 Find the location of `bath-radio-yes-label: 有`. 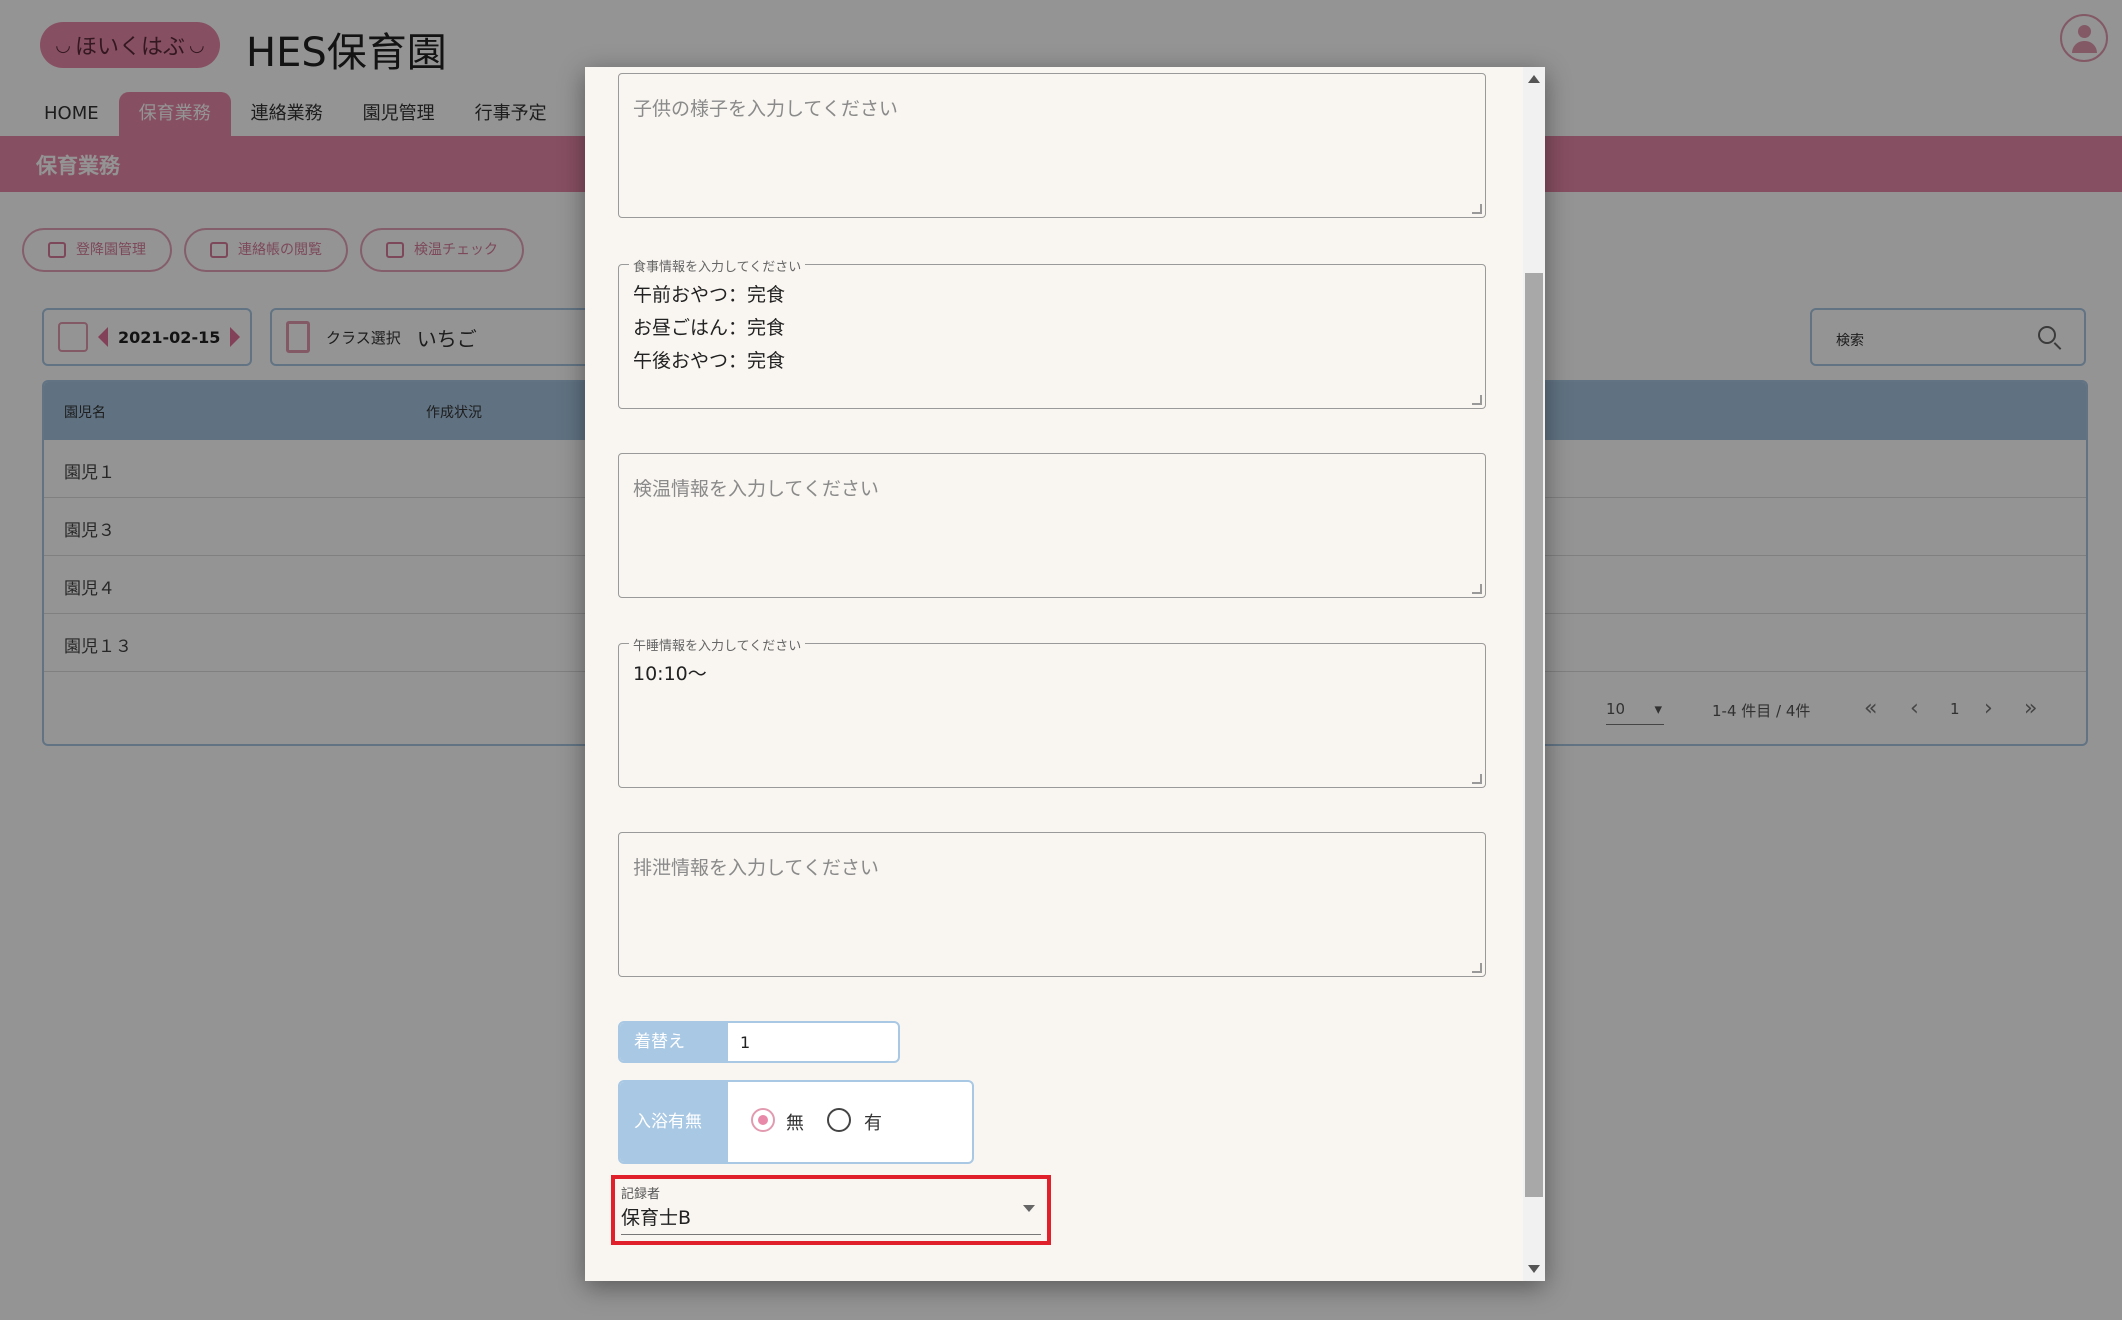

bath-radio-yes-label: 有 is located at coordinates (873, 1122).